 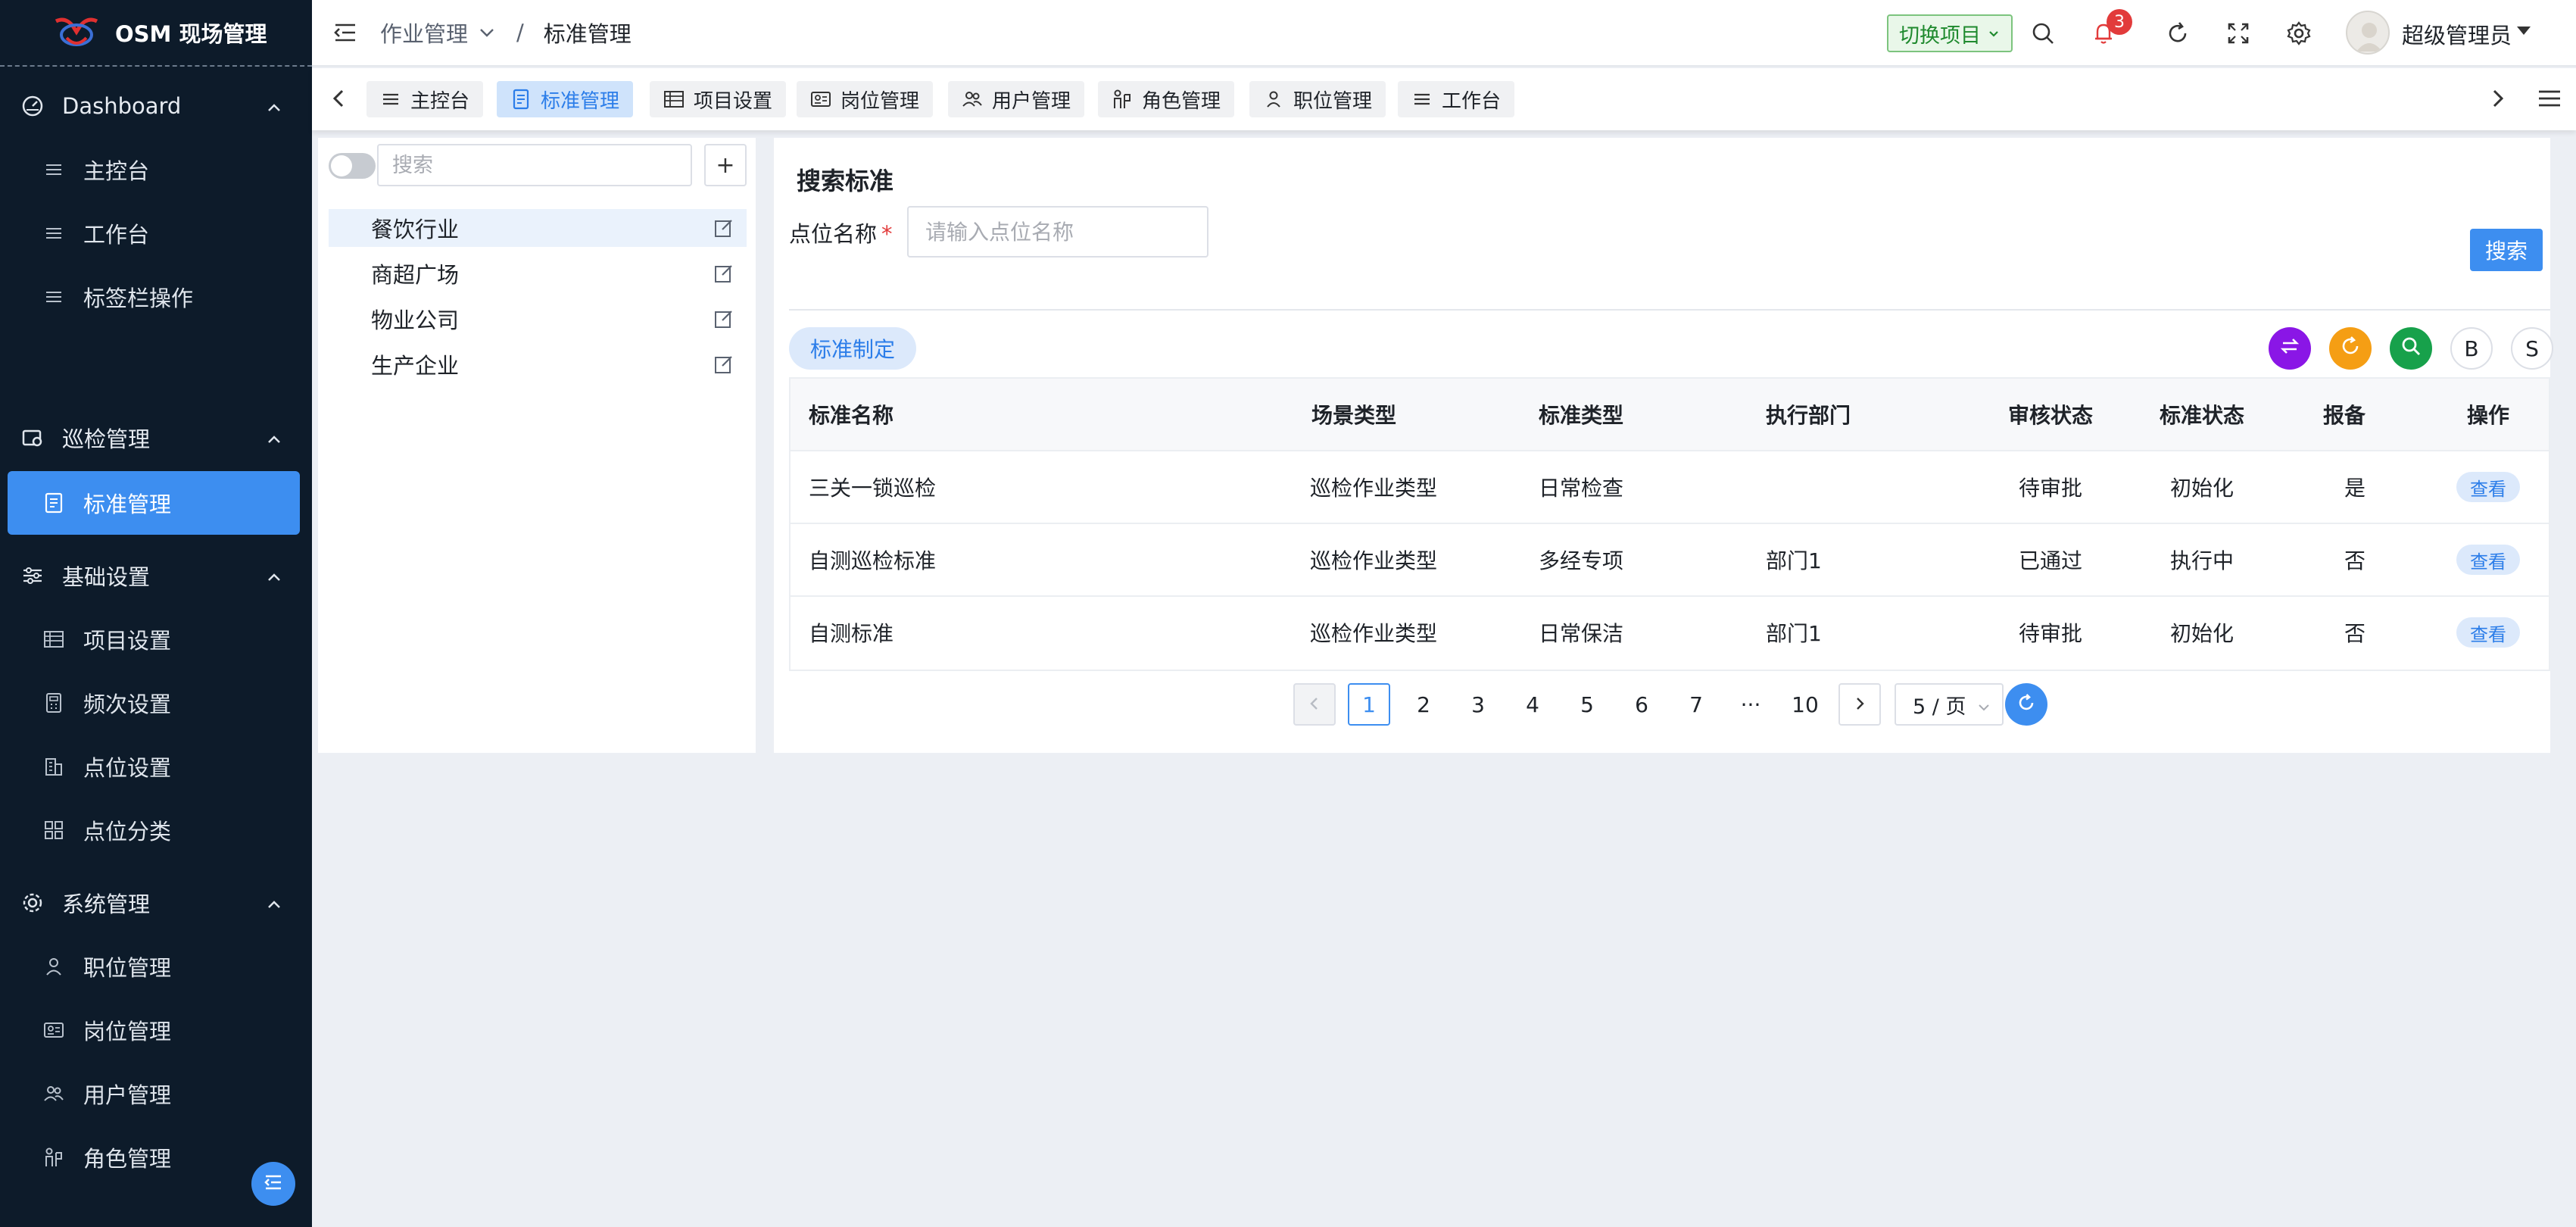 What do you see at coordinates (2471, 348) in the screenshot?
I see `border-toggle-button: B` at bounding box center [2471, 348].